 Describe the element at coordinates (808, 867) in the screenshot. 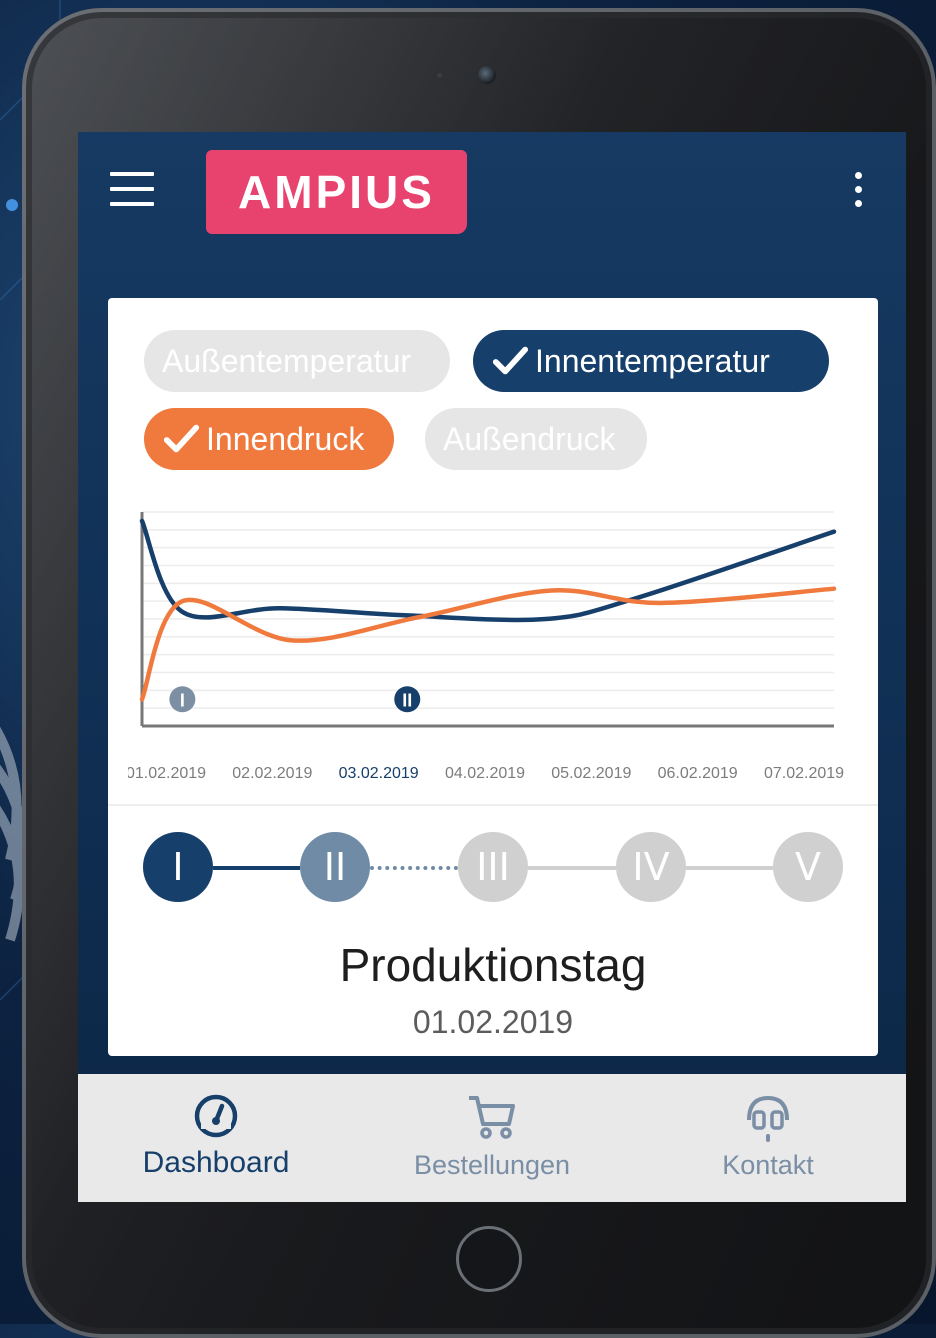

I see `stepper-step-5: V` at that location.